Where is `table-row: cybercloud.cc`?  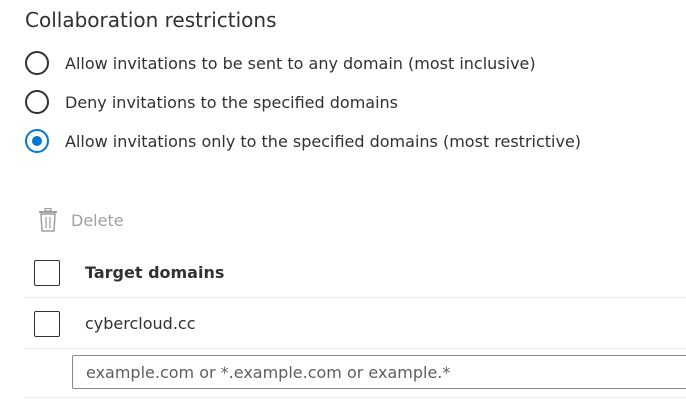 table-row: cybercloud.cc is located at coordinates (355, 324).